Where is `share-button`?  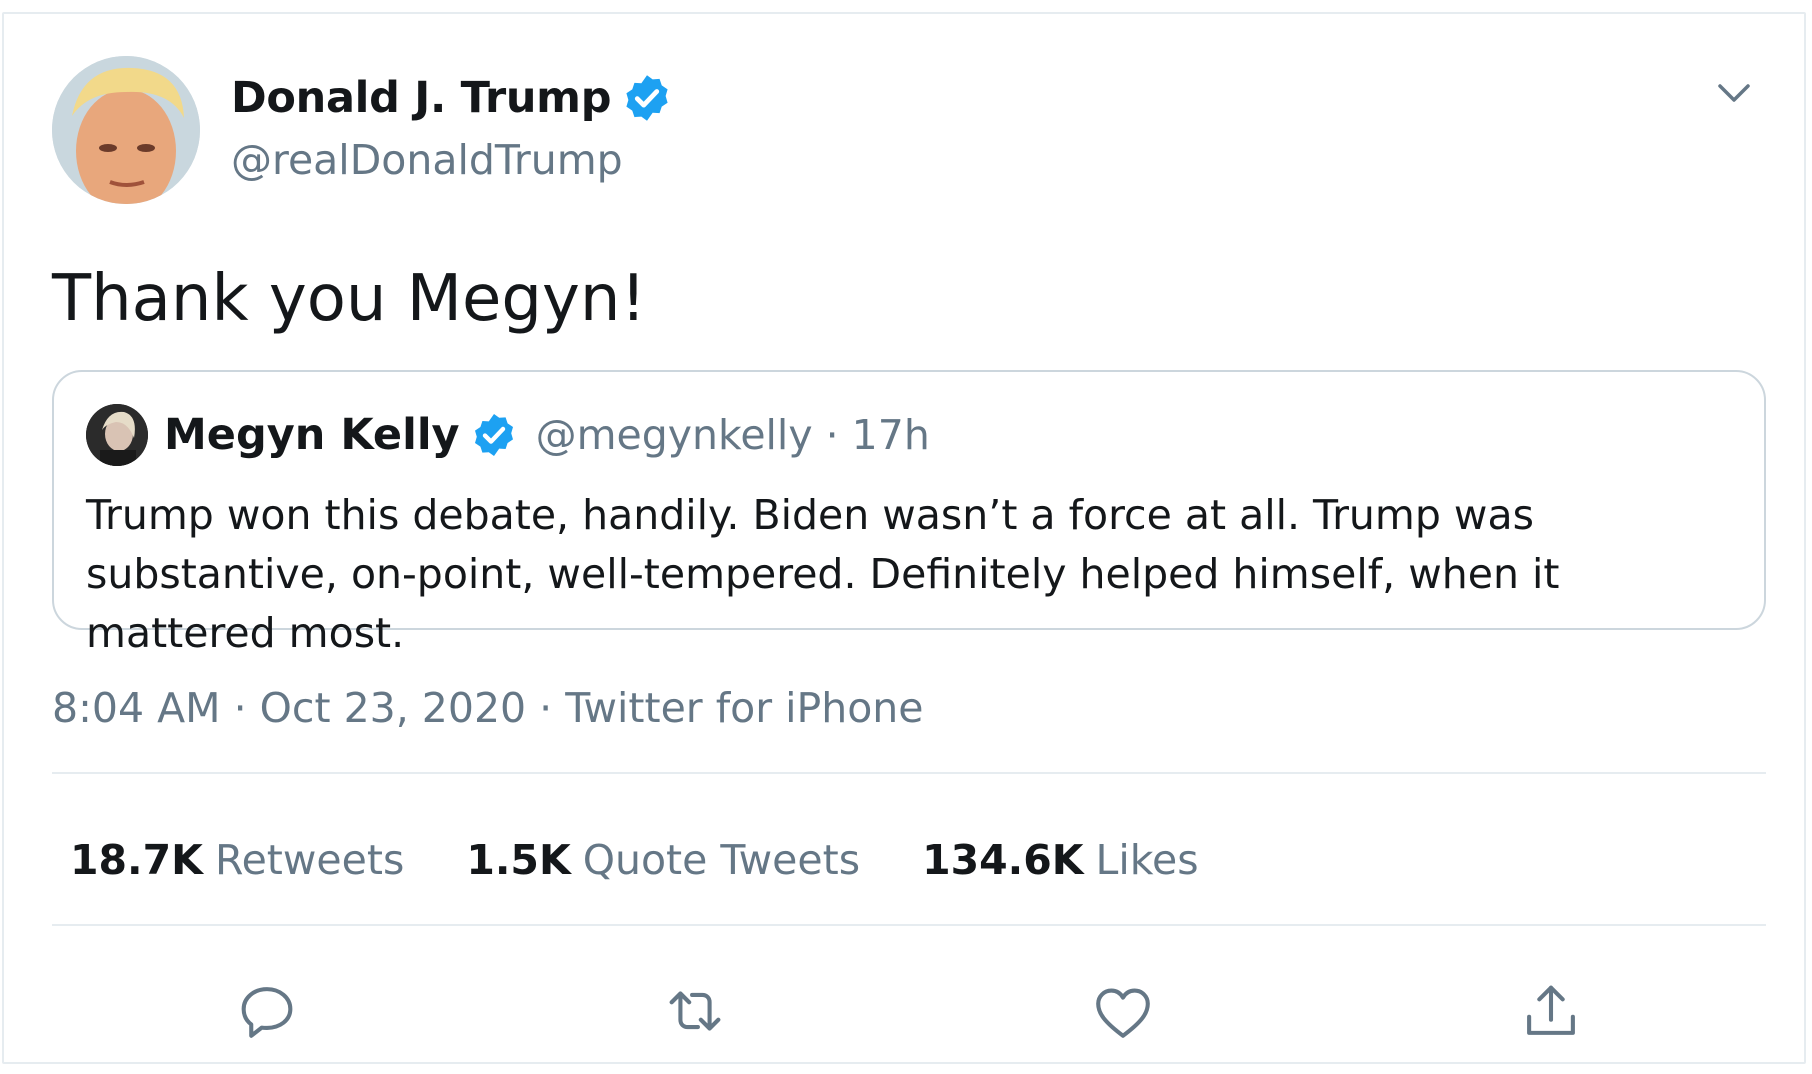
share-button is located at coordinates (1551, 1011).